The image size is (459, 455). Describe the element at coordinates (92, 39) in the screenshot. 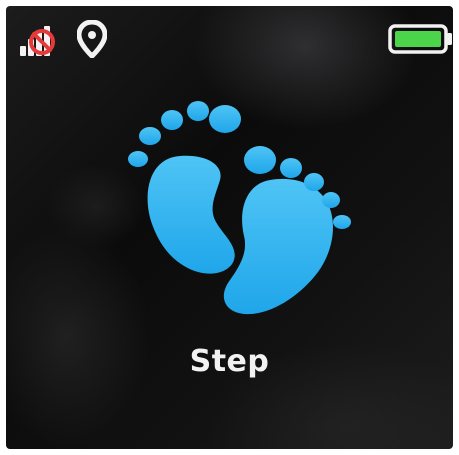

I see `location-pin-icon` at that location.